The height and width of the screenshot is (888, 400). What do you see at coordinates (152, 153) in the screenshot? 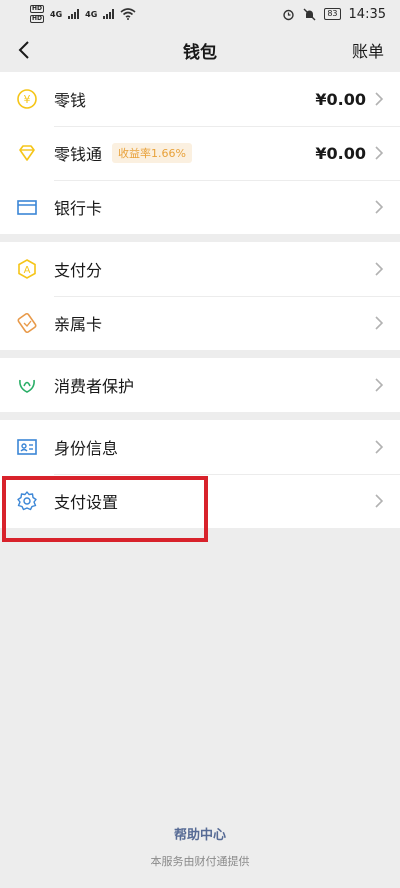
I see `yield-badge: 收益率1.66%` at bounding box center [152, 153].